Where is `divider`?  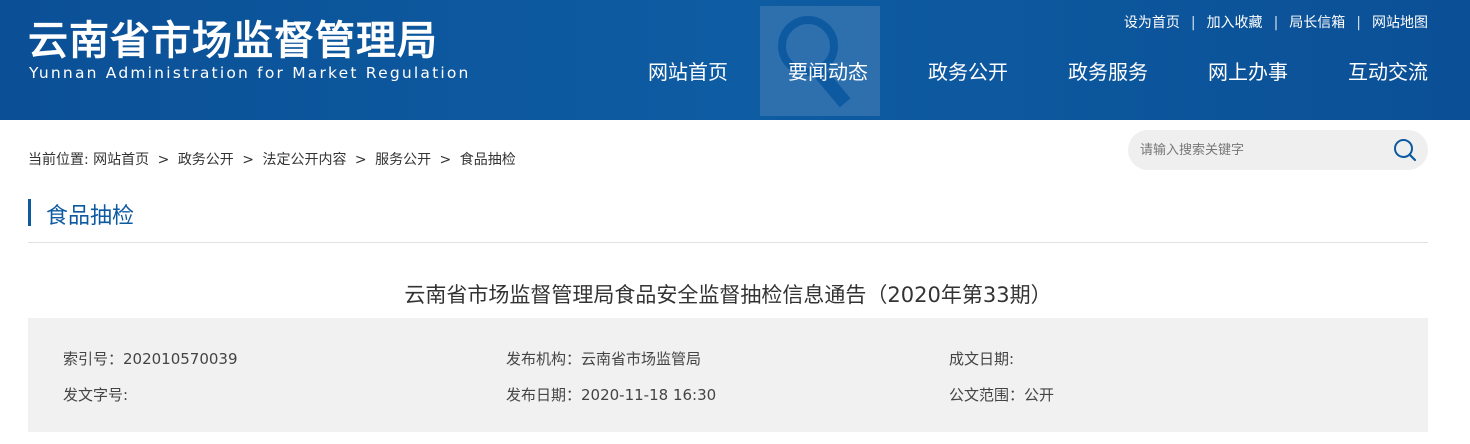 divider is located at coordinates (728, 242).